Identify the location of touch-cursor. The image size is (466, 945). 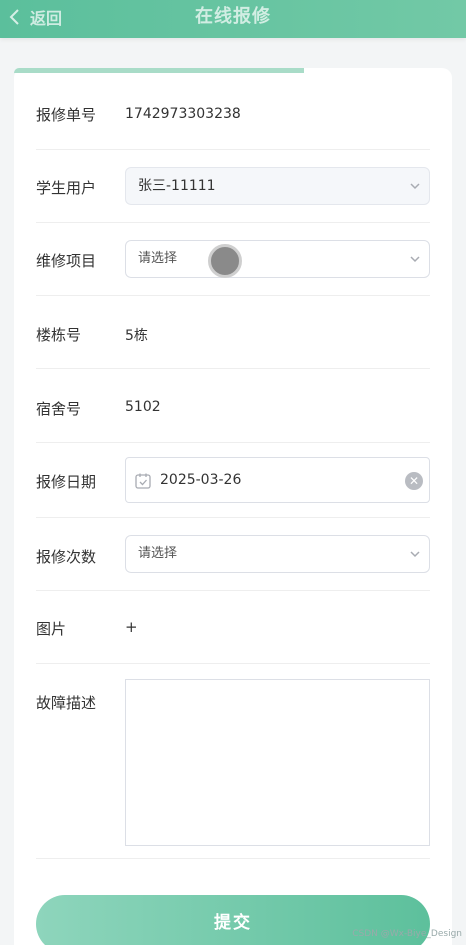
(225, 261).